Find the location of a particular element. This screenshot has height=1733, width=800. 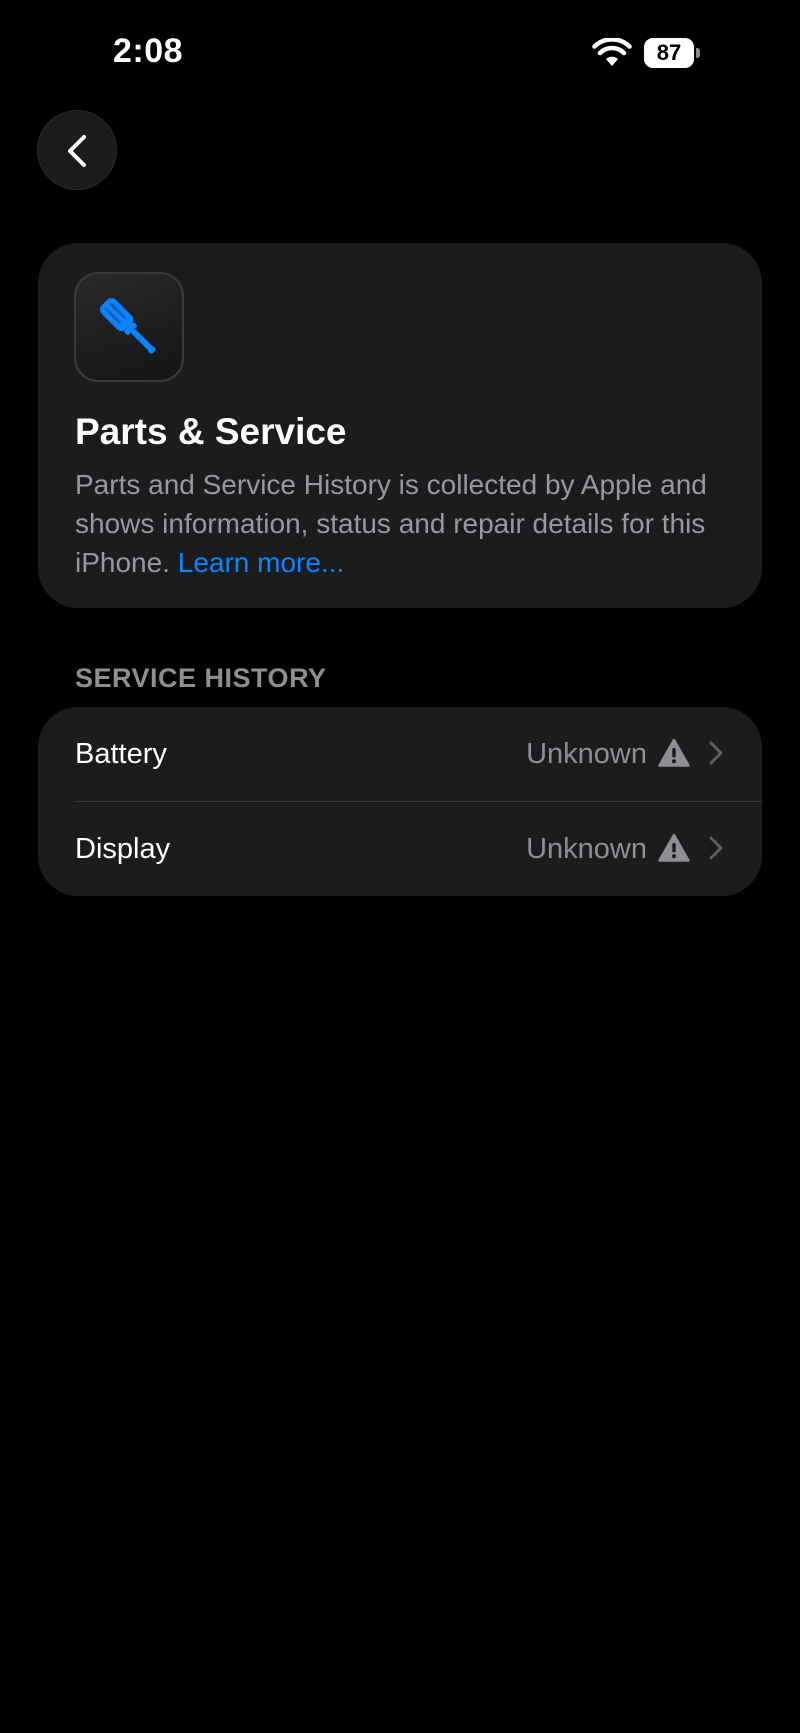

row-label: Display is located at coordinates (123, 849).